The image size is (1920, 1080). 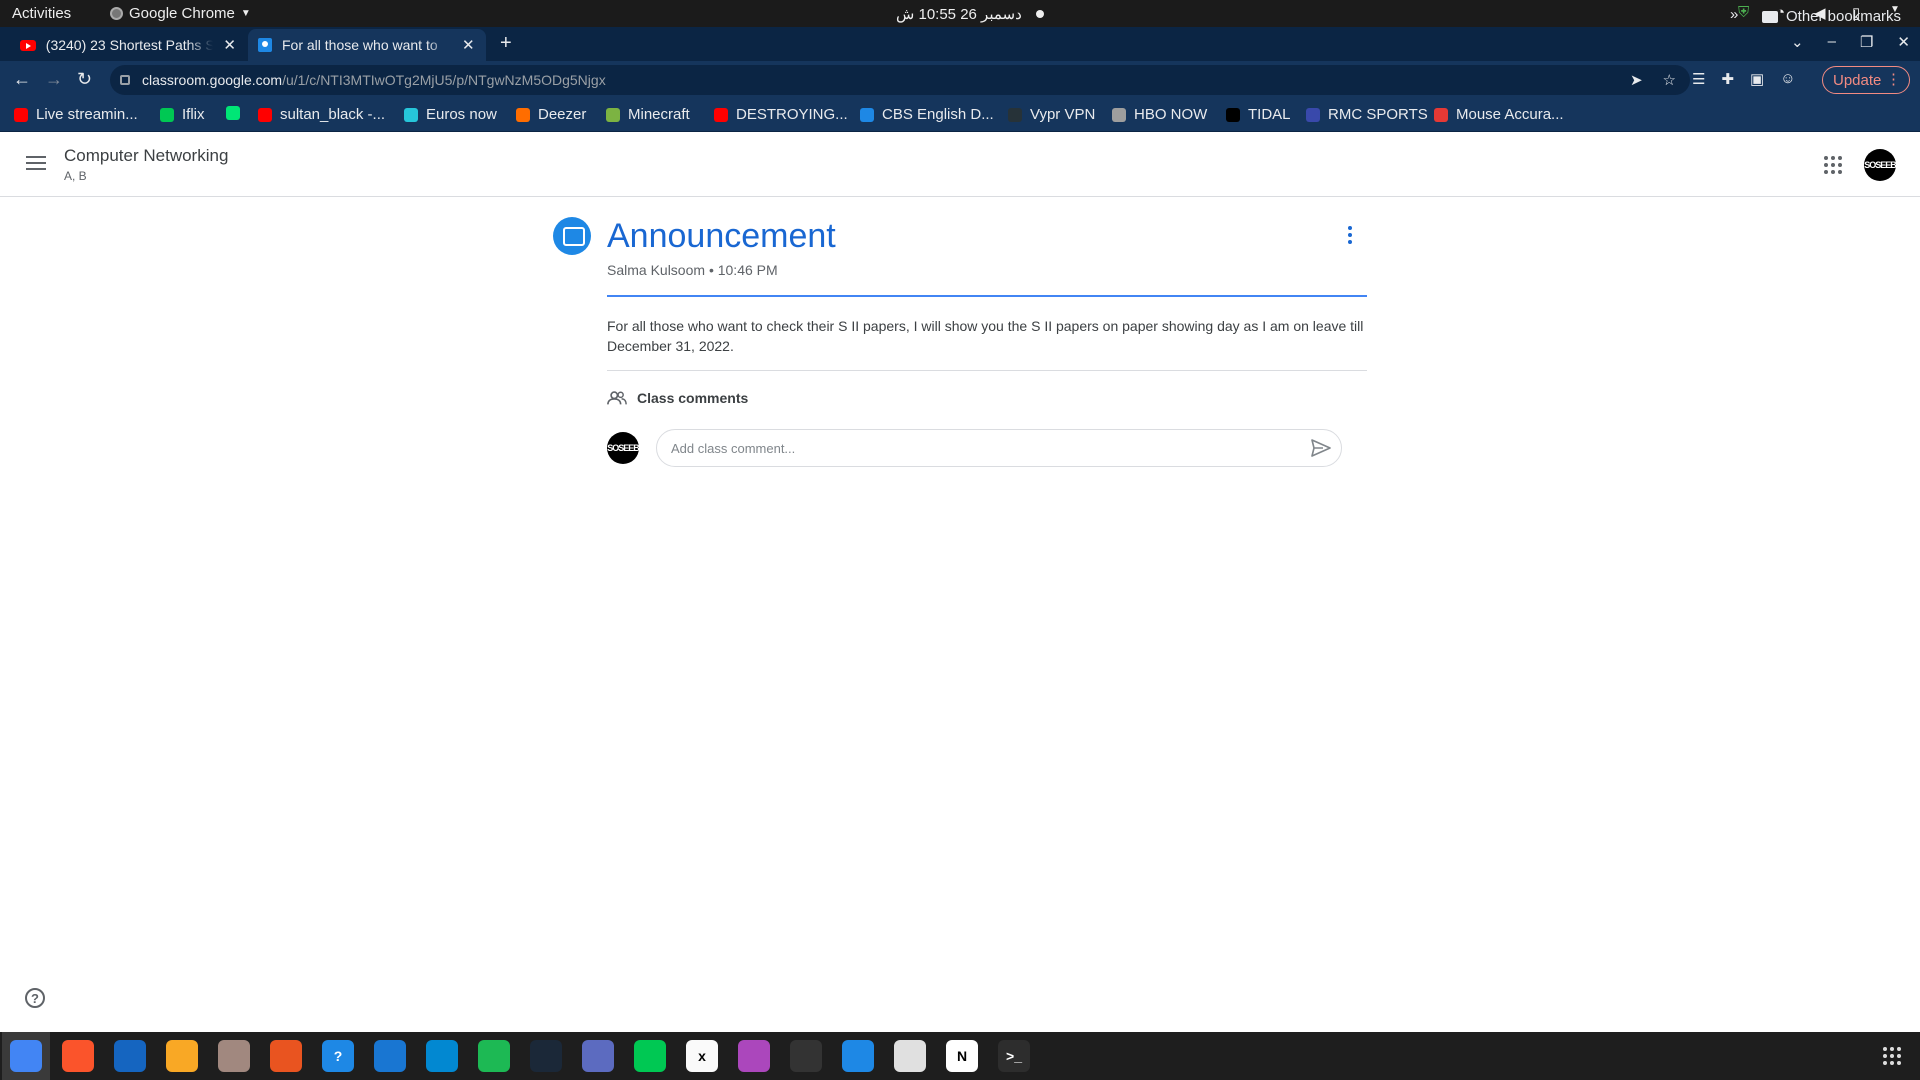 What do you see at coordinates (84, 79) in the screenshot?
I see `reload-icon: ↻` at bounding box center [84, 79].